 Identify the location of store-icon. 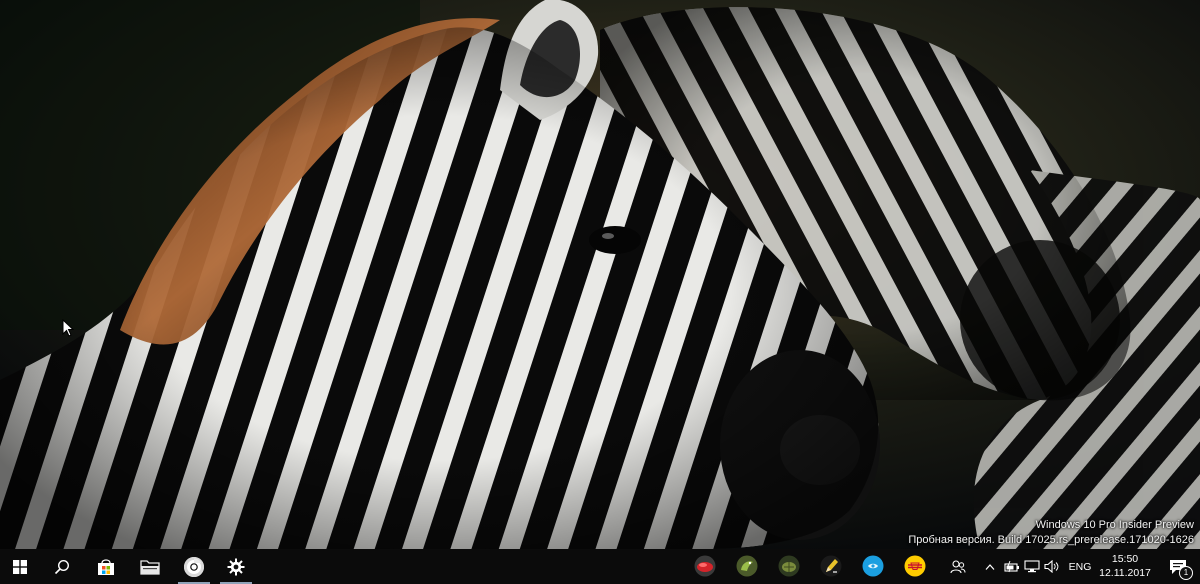
(106, 566).